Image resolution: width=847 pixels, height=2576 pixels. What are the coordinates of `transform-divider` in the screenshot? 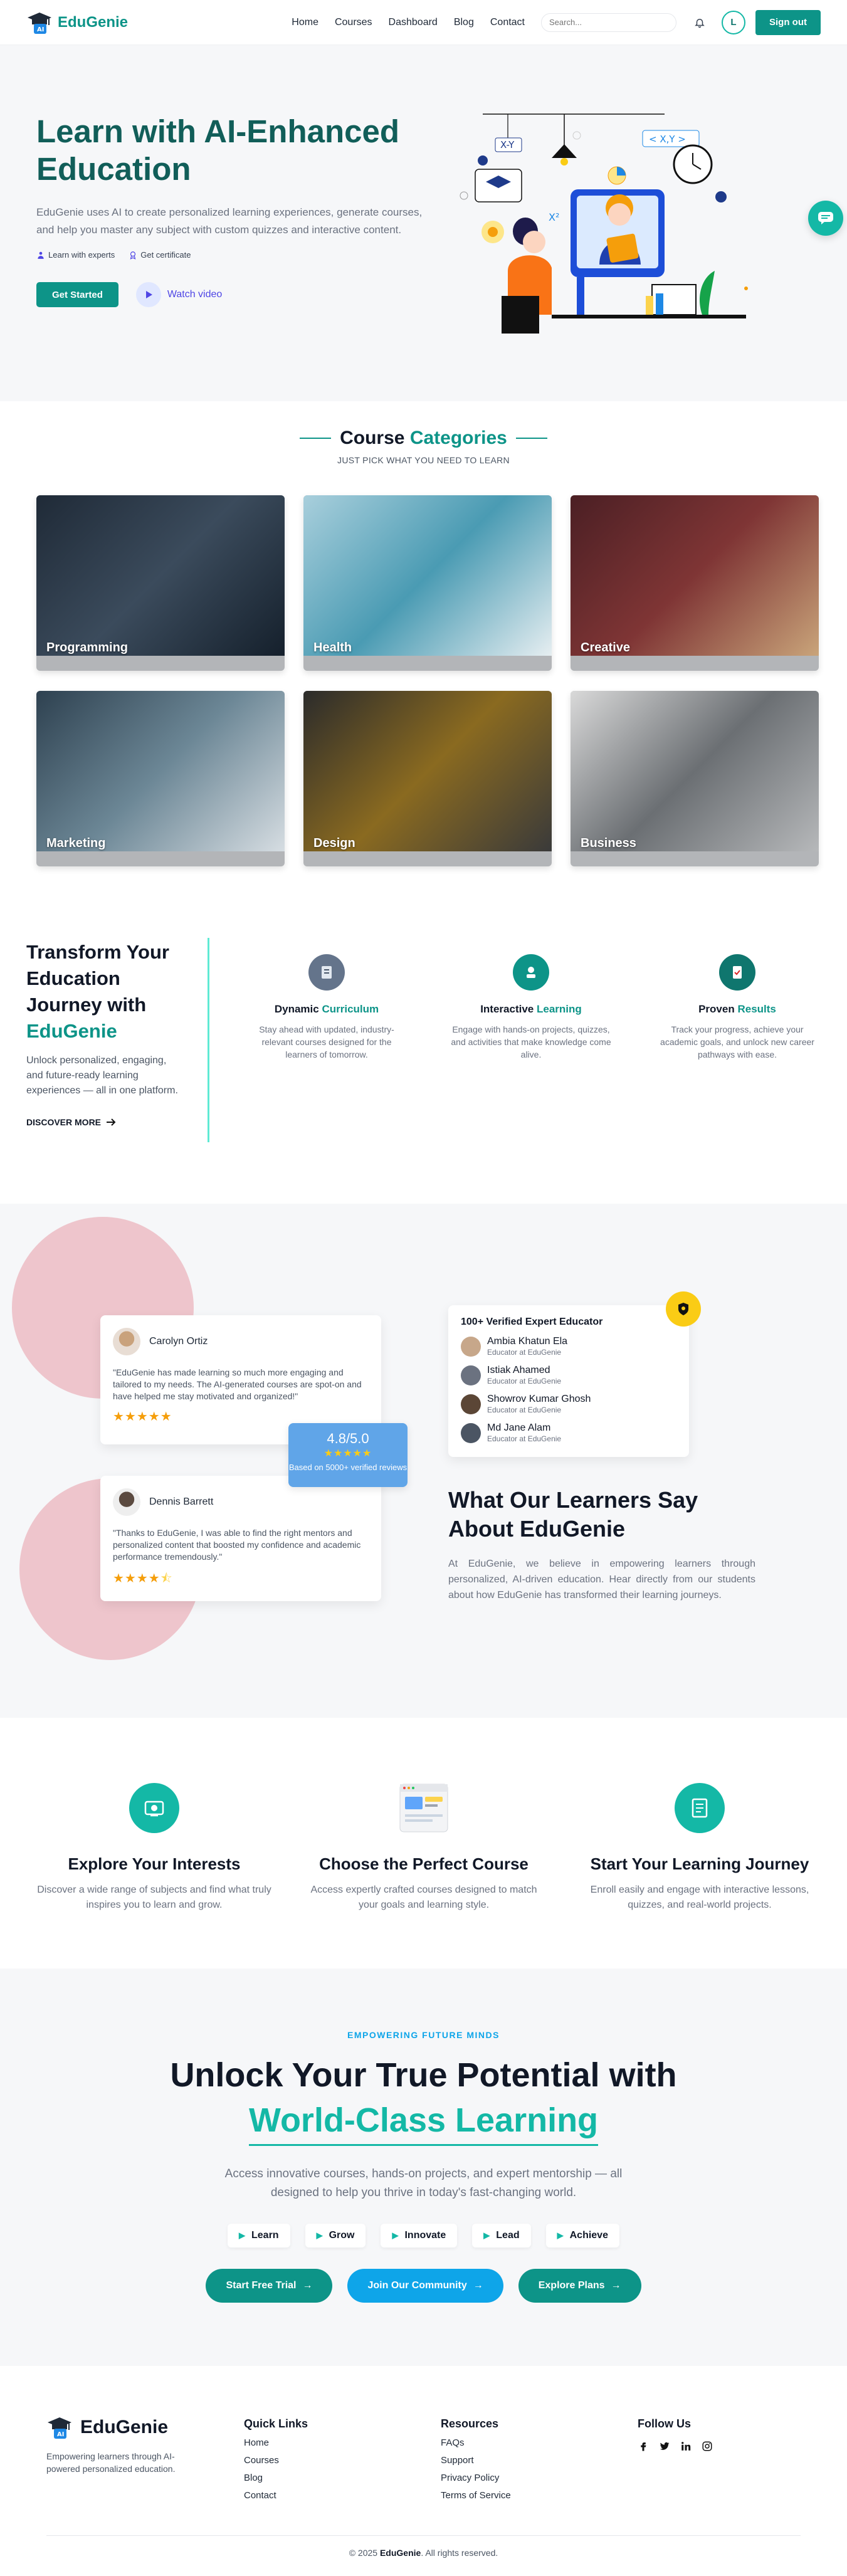 It's located at (208, 1040).